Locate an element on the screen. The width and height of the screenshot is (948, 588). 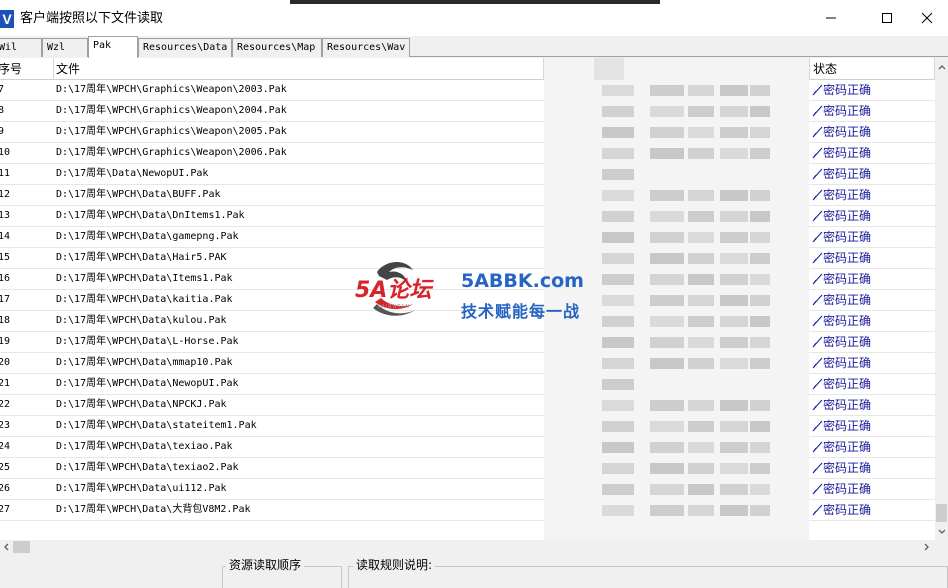
cell-file: D:\17周年\WPCH\Data\DnItems1.Pak is located at coordinates (150, 215).